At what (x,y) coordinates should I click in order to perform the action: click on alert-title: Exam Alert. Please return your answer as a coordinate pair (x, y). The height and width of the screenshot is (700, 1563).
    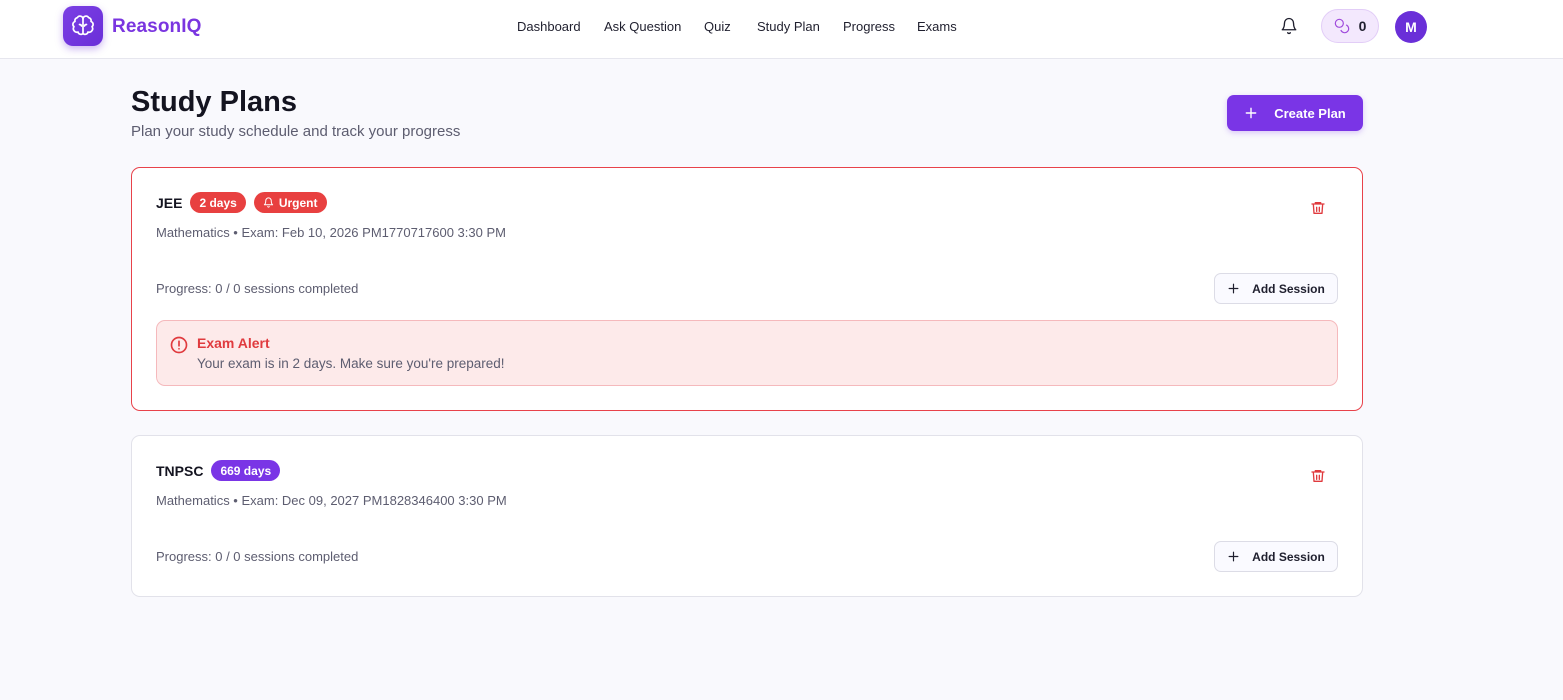
    Looking at the image, I should click on (233, 343).